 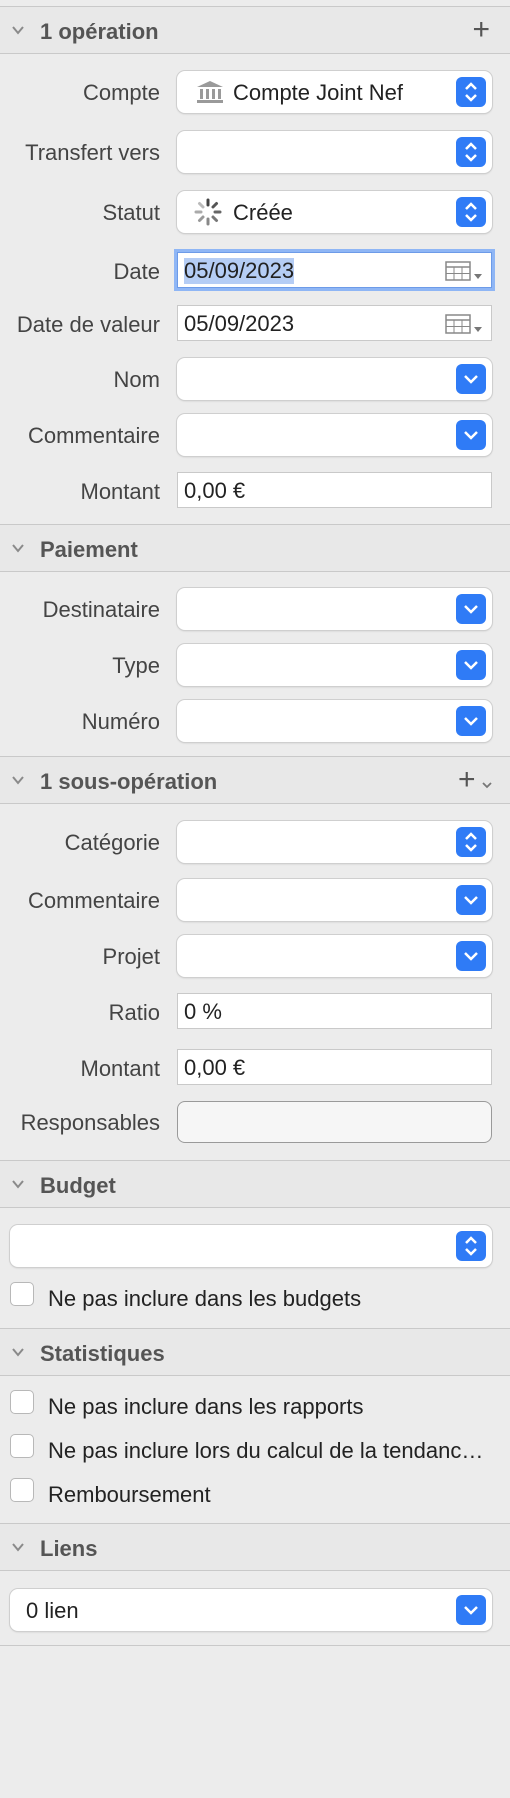 What do you see at coordinates (134, 1012) in the screenshot?
I see `label-ratio: Ratio` at bounding box center [134, 1012].